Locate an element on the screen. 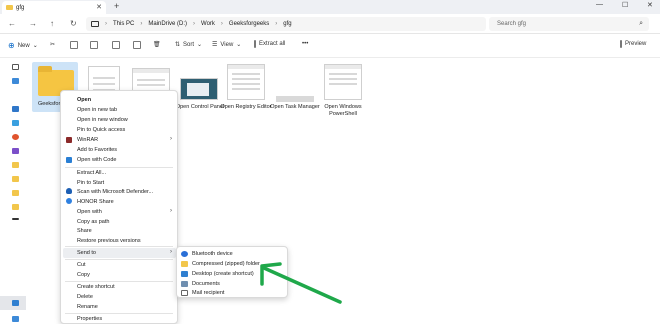 The height and width of the screenshot is (324, 660). menu-item-pin-start: Pin to Start is located at coordinates (90, 183).